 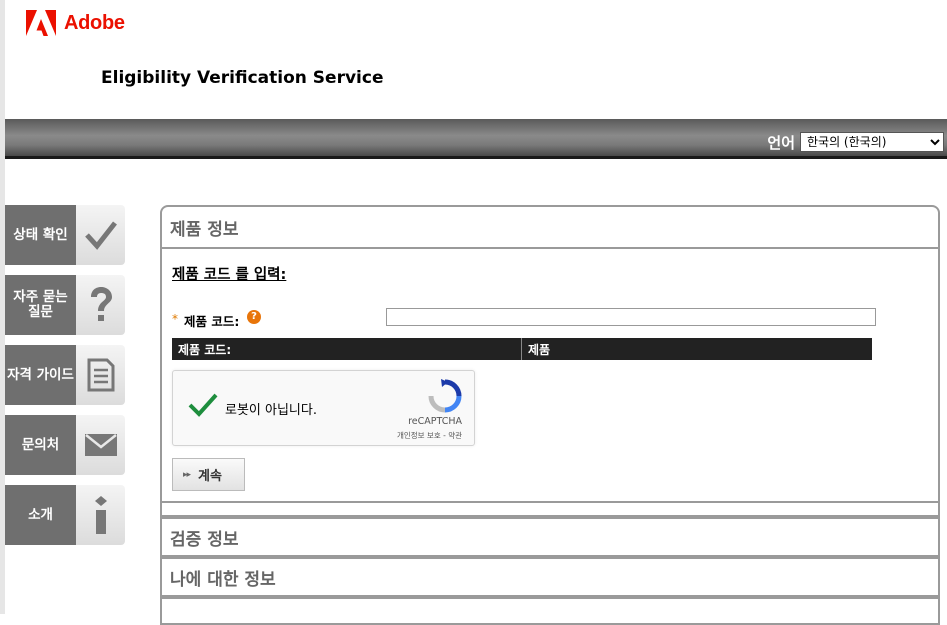 What do you see at coordinates (41, 23) in the screenshot?
I see `adobe-a-icon` at bounding box center [41, 23].